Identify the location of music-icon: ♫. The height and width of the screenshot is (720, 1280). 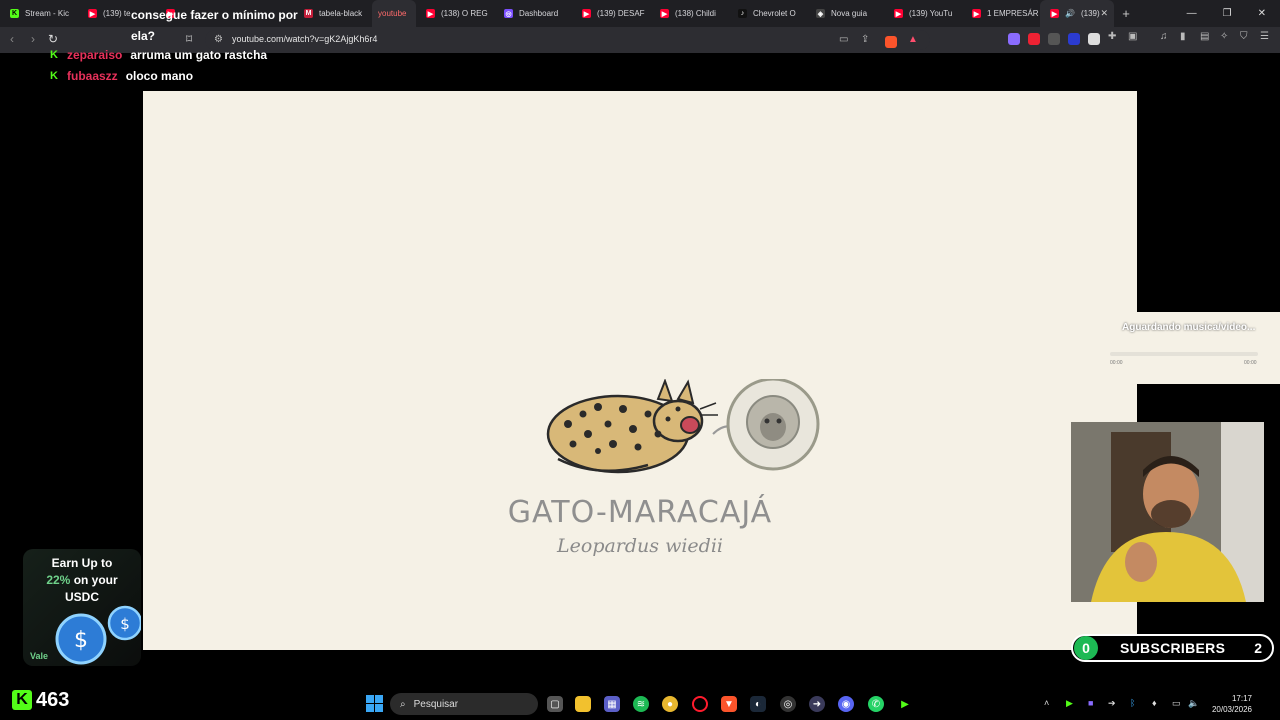
(1164, 36).